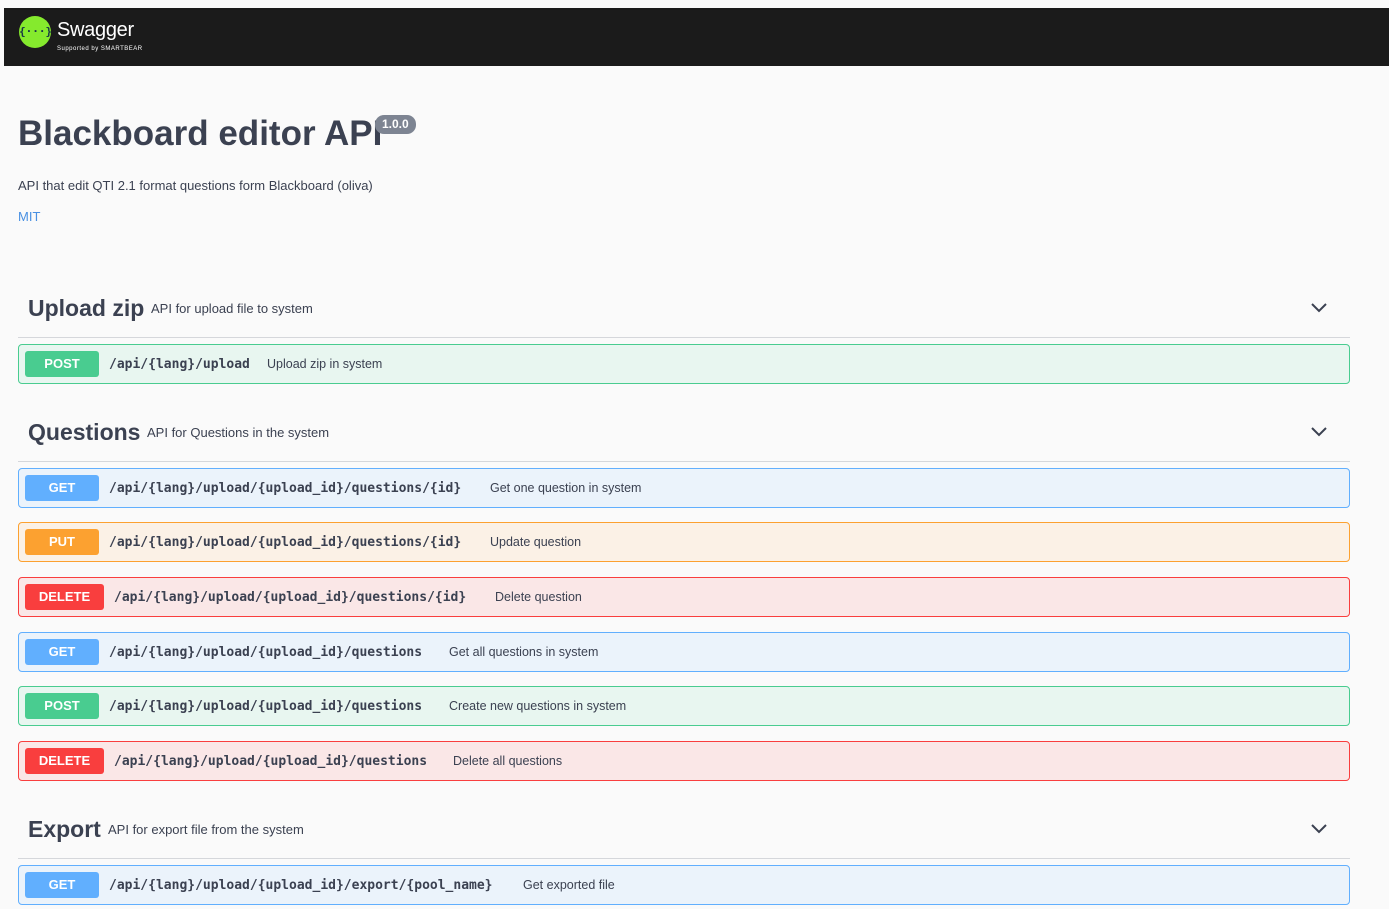 The width and height of the screenshot is (1389, 909). What do you see at coordinates (569, 885) in the screenshot?
I see `operation-summary: Get exported file` at bounding box center [569, 885].